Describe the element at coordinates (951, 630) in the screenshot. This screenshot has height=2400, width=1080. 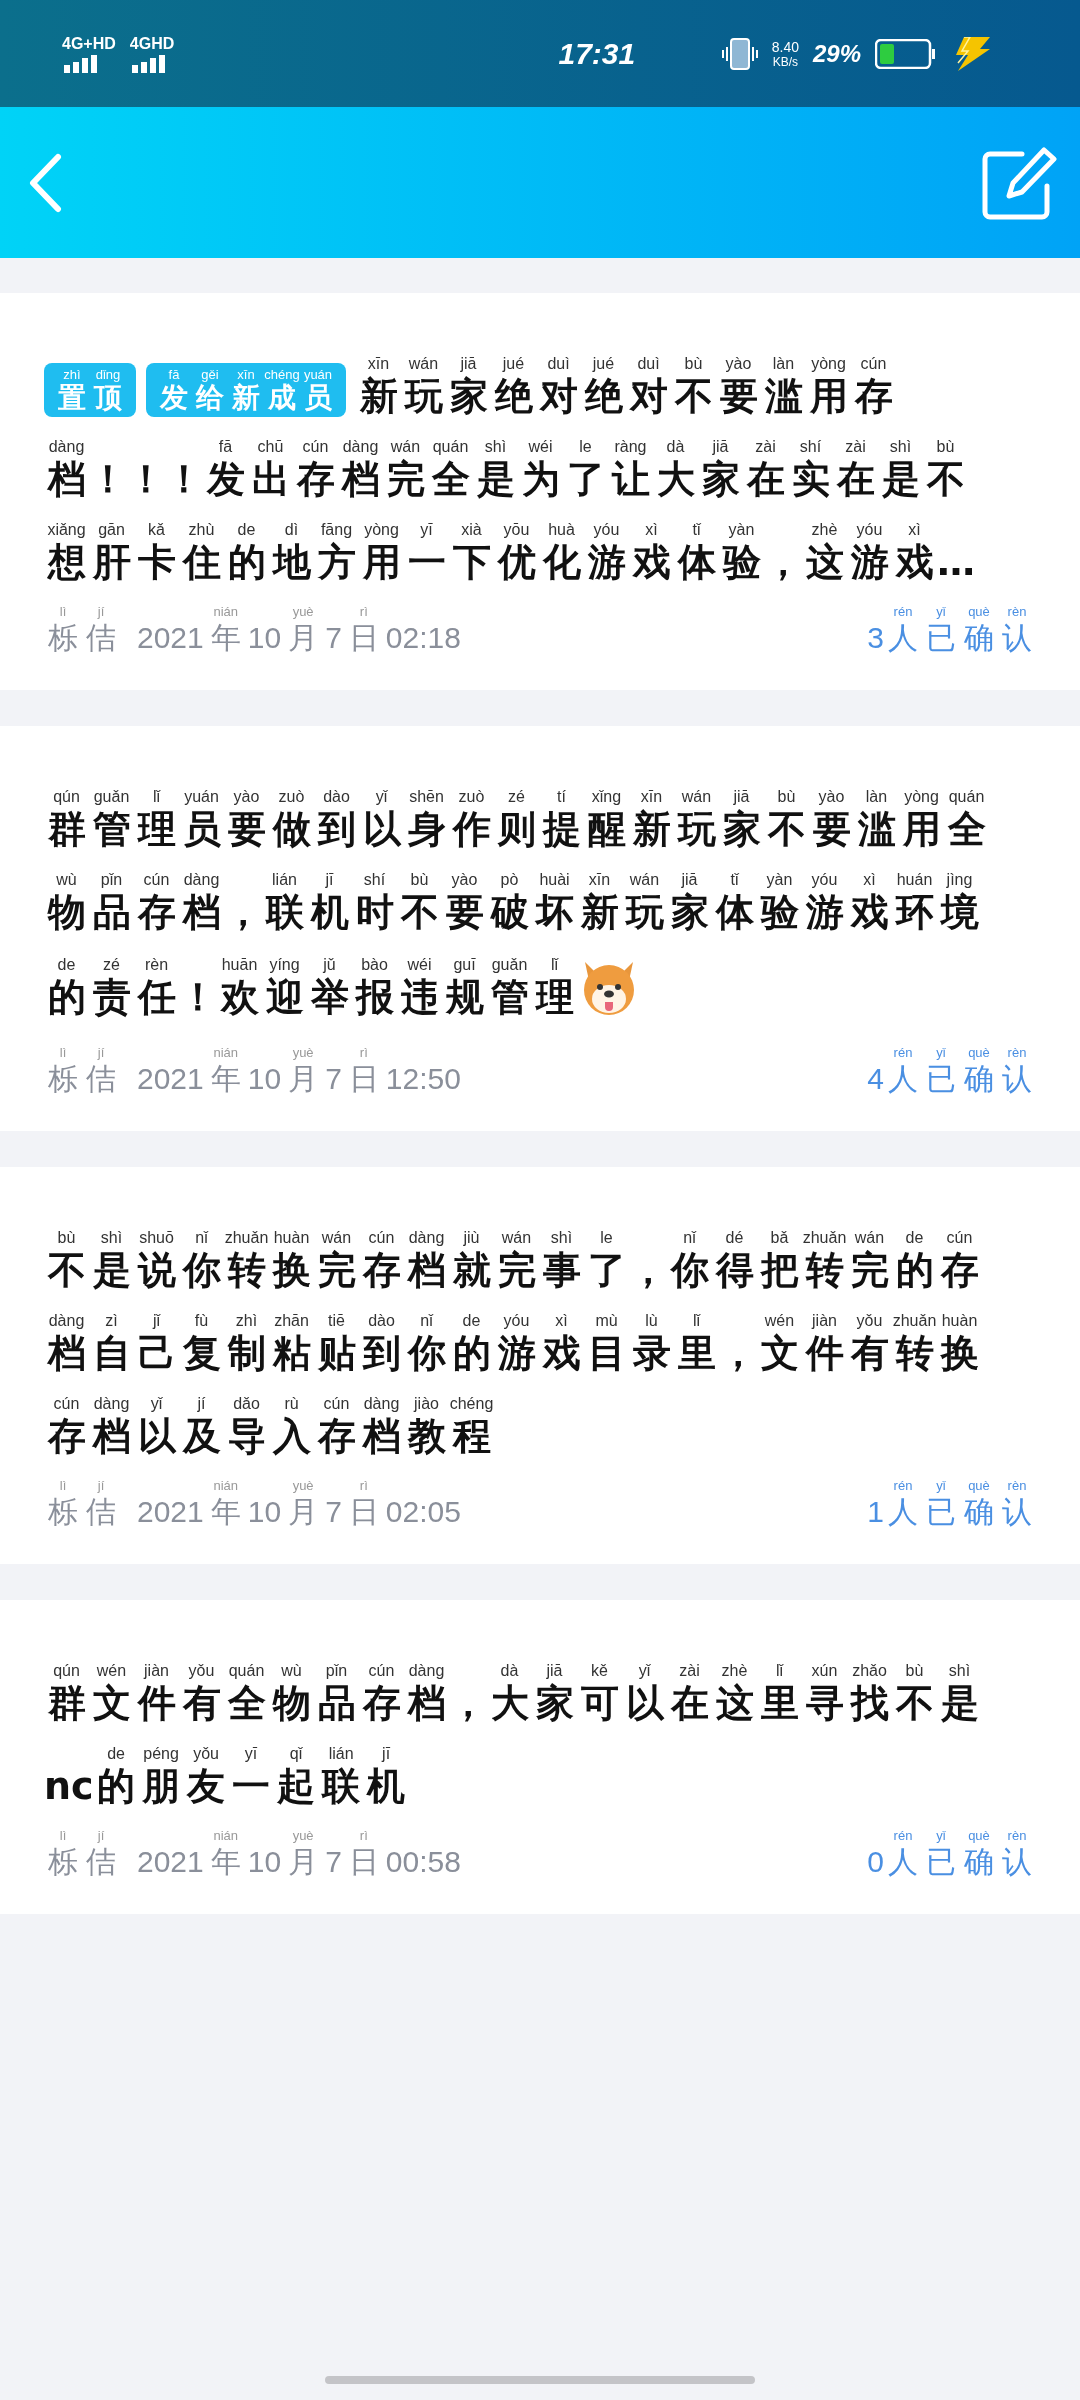
I see `confirm-count: 3 rén 人 yǐ 已 què 确 rèn 认` at that location.